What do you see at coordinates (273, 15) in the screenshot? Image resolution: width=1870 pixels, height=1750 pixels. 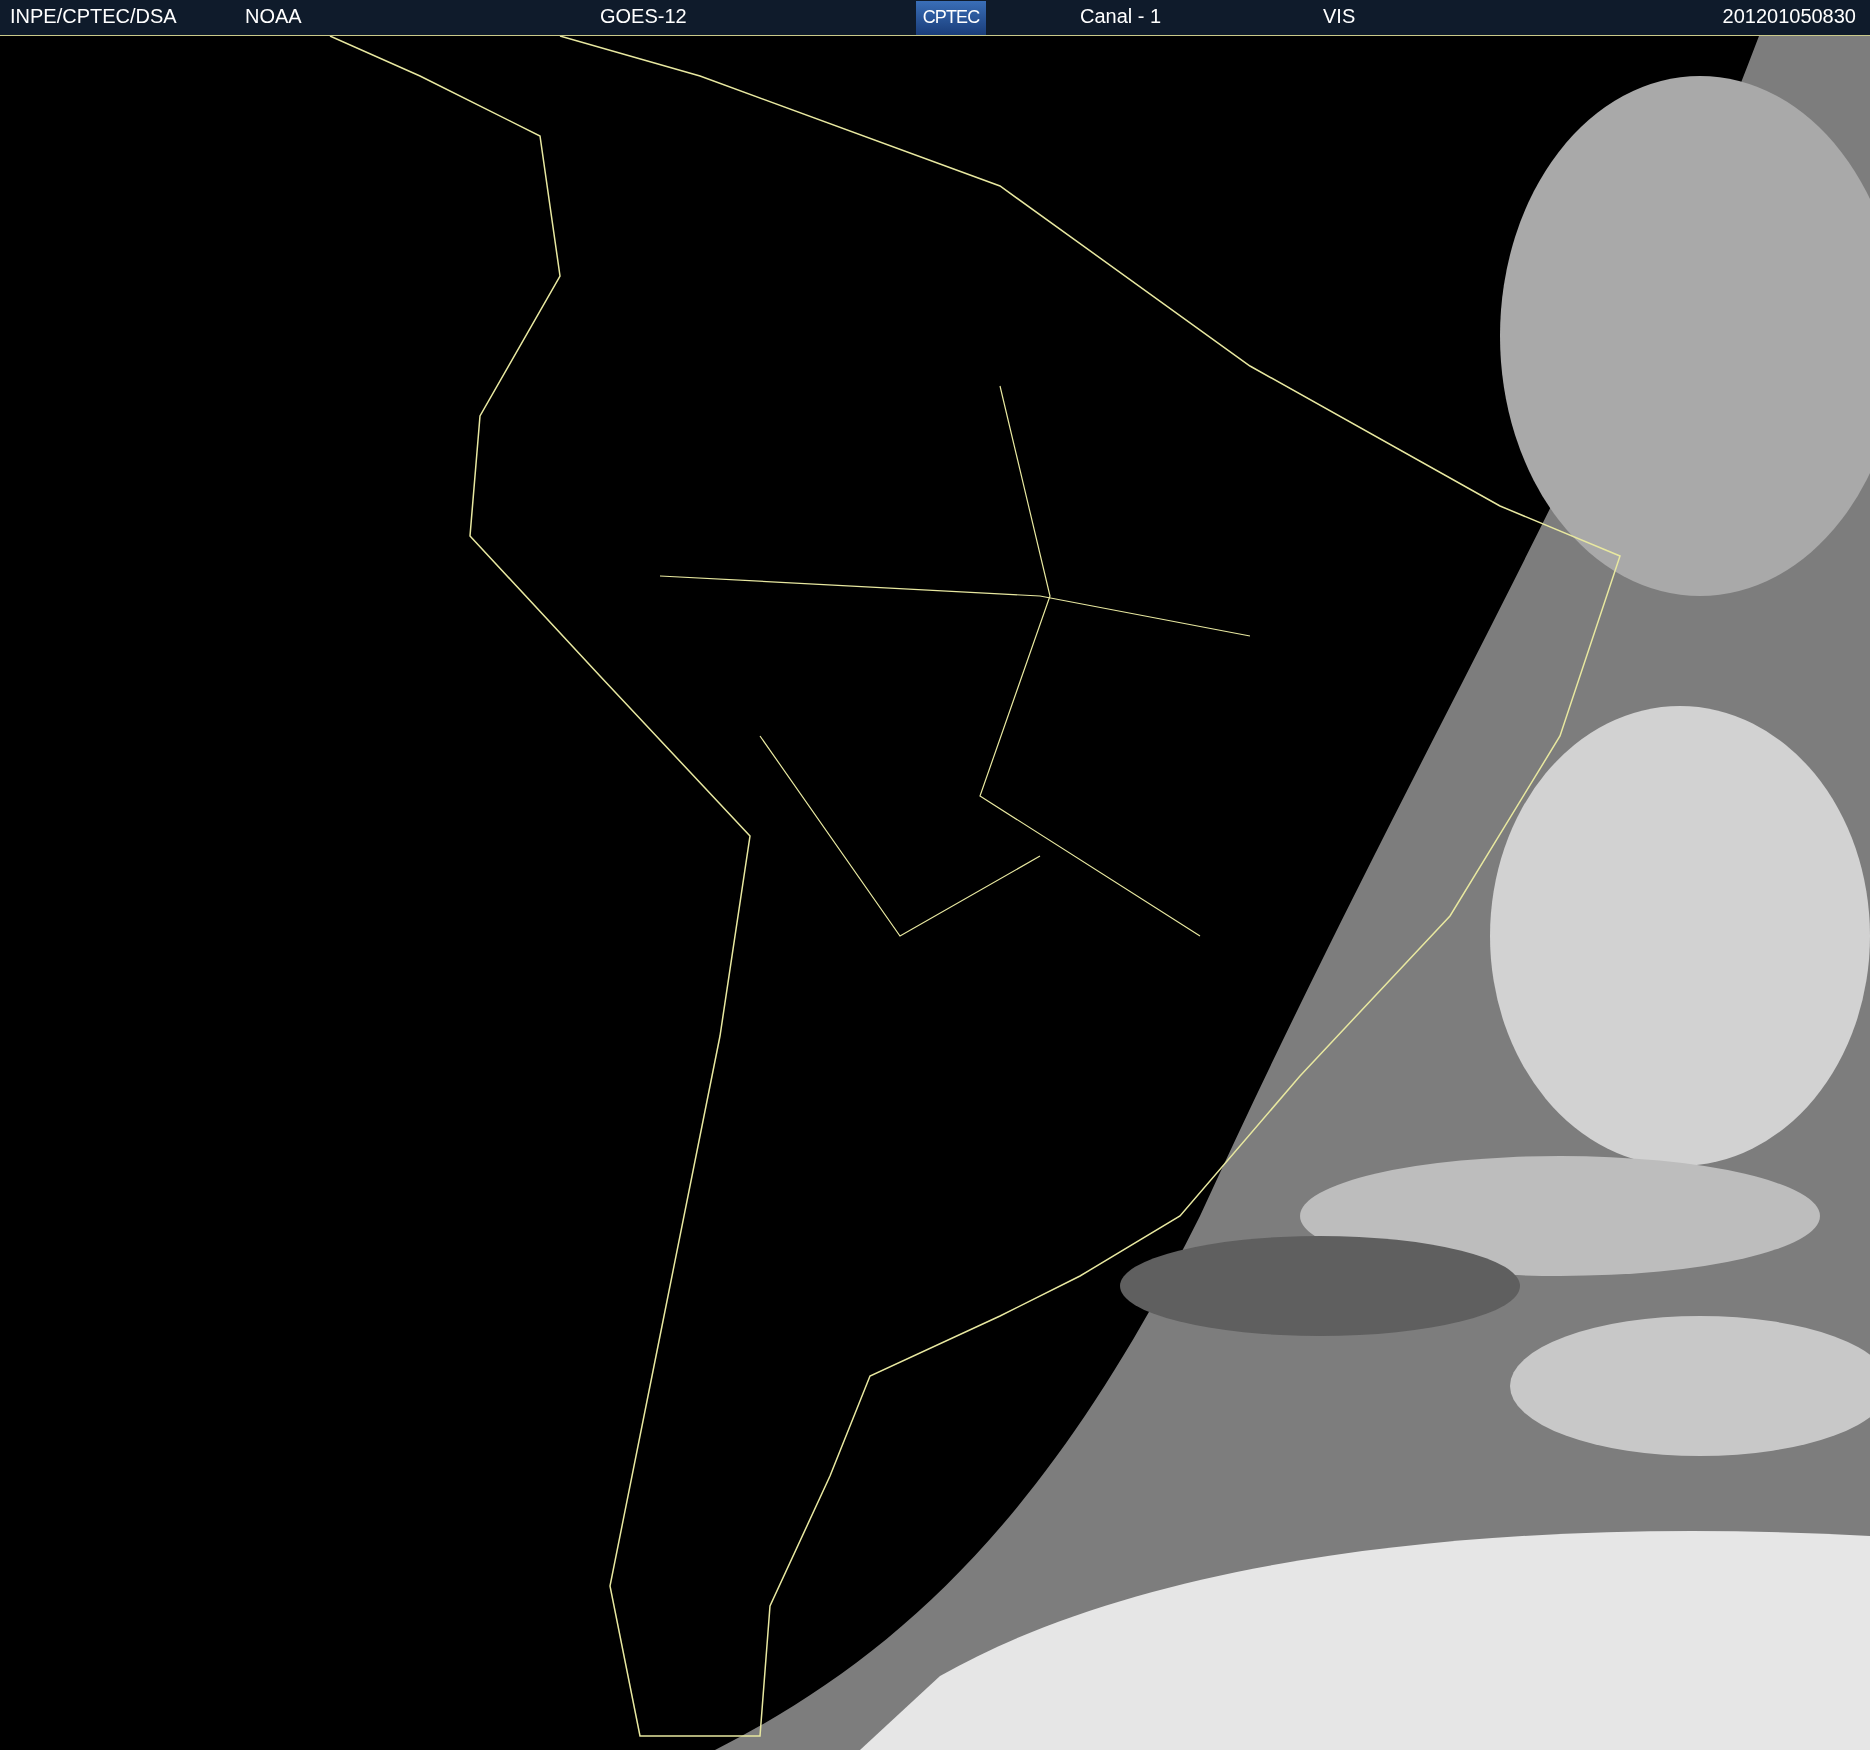 I see `source-label: NOAA` at bounding box center [273, 15].